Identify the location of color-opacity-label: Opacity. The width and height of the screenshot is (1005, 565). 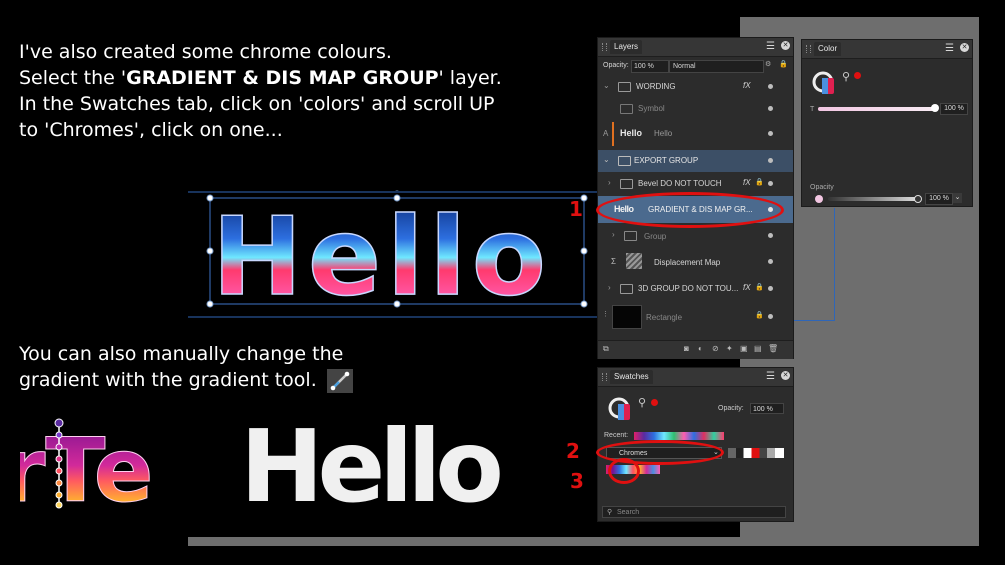
(822, 187).